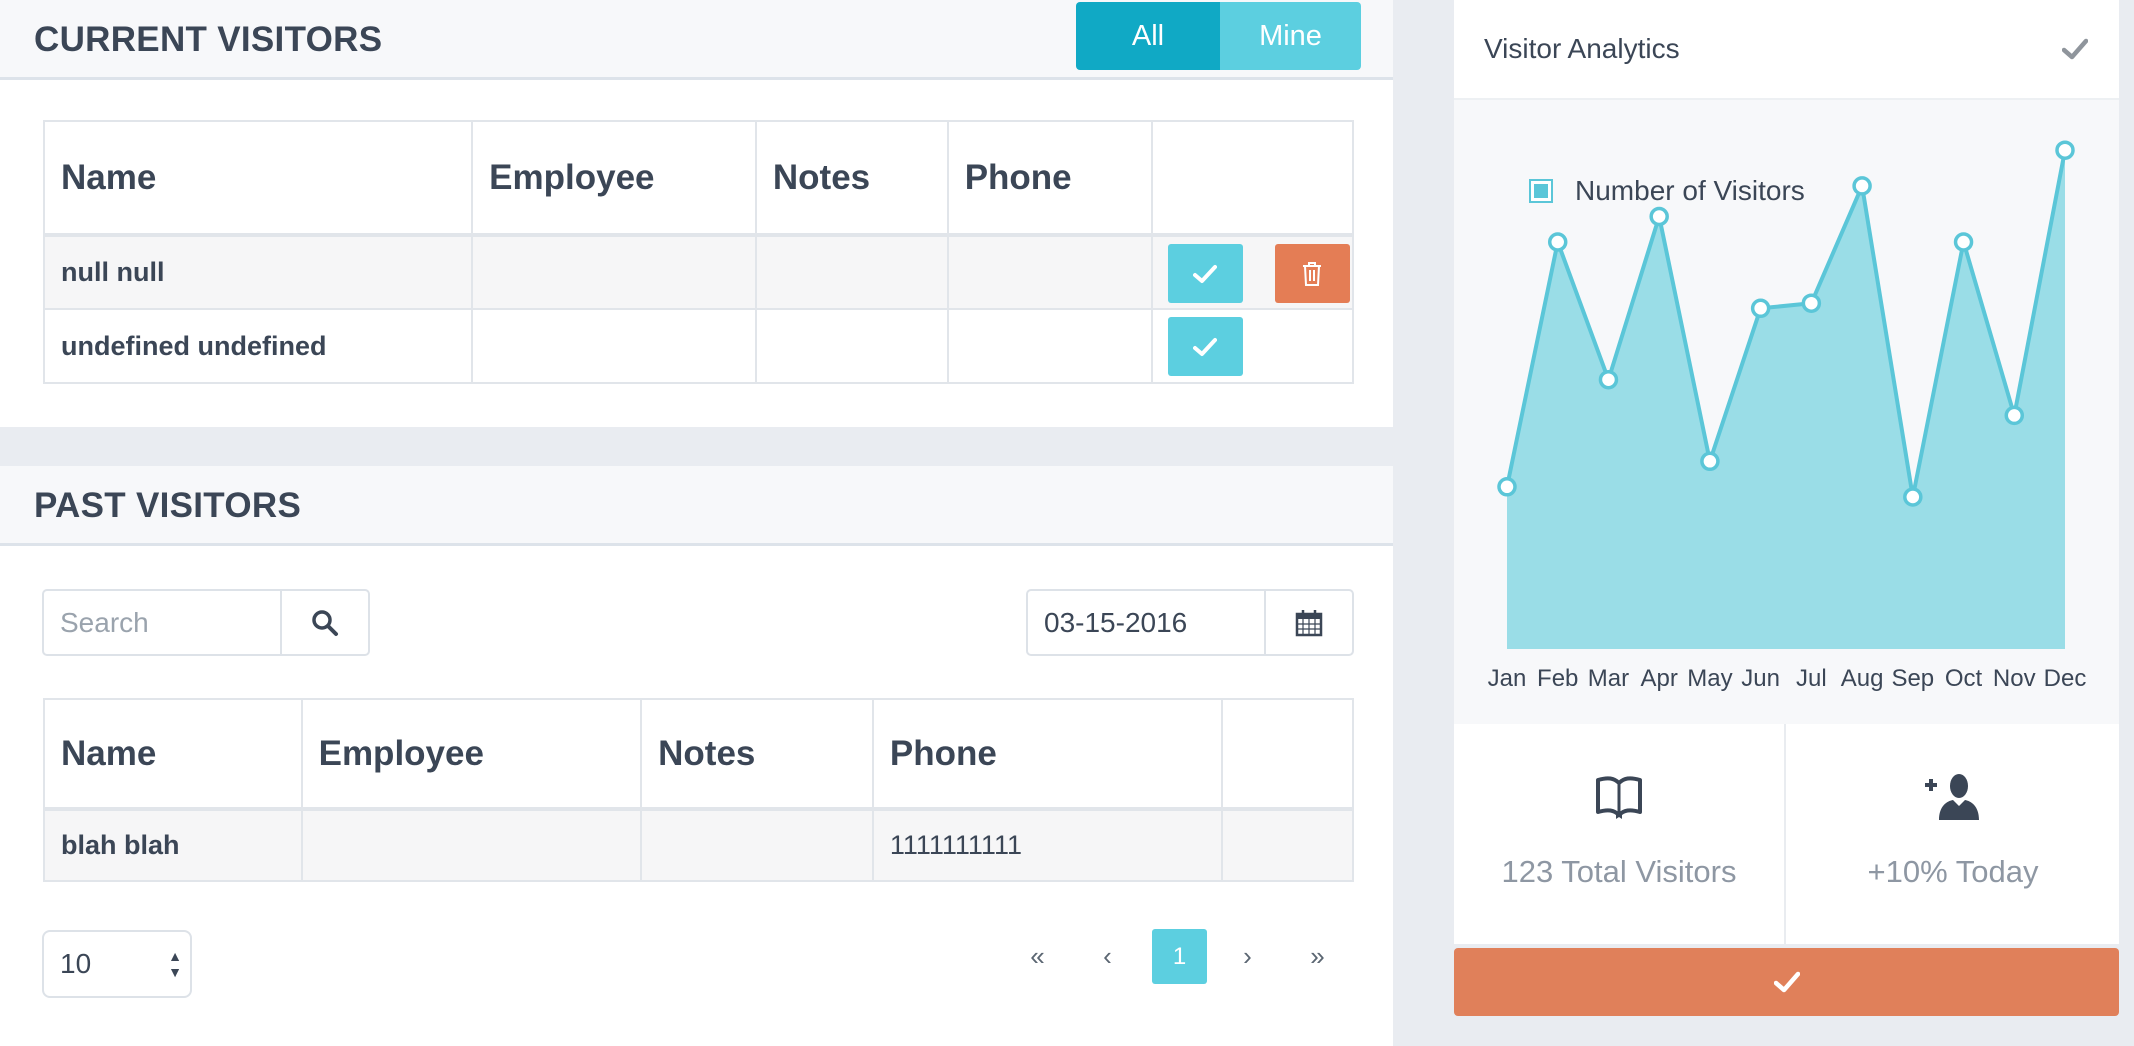  I want to click on stat-today-label: +10% Today, so click(1953, 871).